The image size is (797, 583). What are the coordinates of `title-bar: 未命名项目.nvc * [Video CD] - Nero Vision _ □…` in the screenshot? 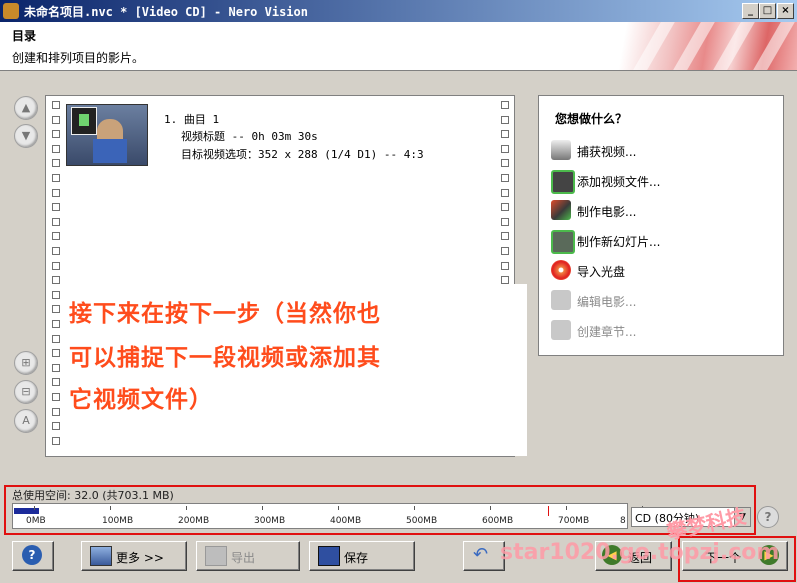 It's located at (398, 11).